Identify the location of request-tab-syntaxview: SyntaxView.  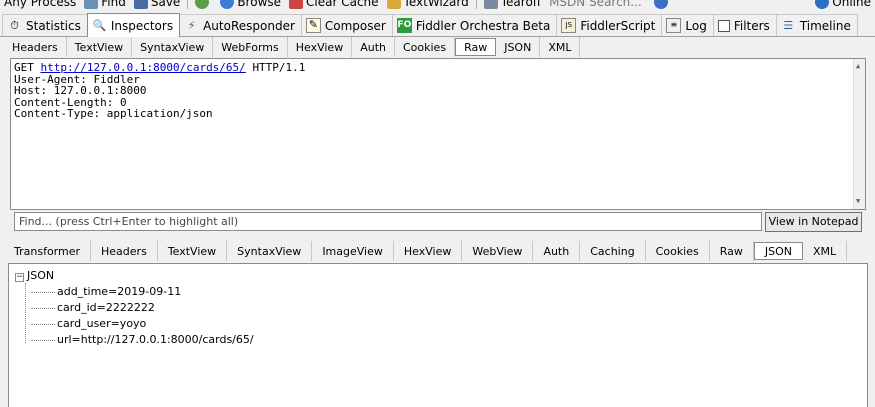
(173, 47).